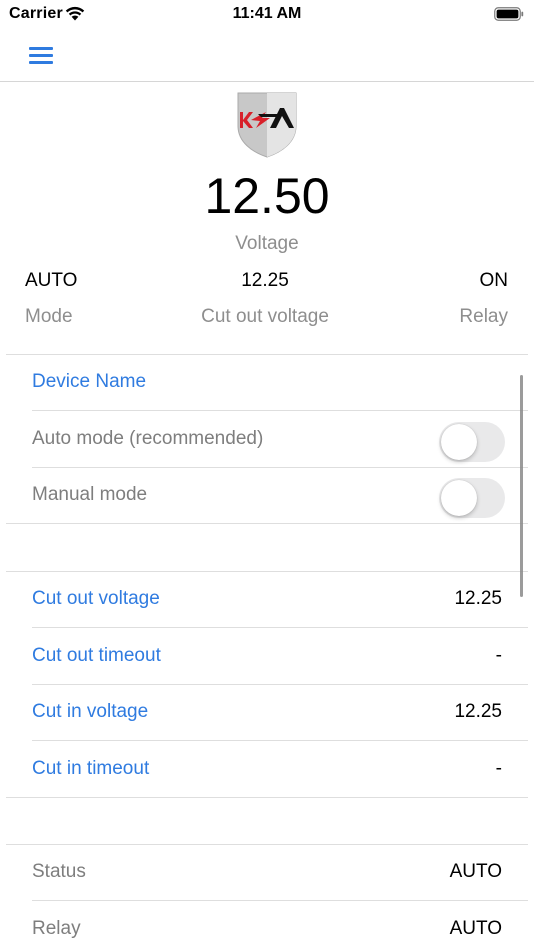  What do you see at coordinates (59, 871) in the screenshot?
I see `status-label: Status` at bounding box center [59, 871].